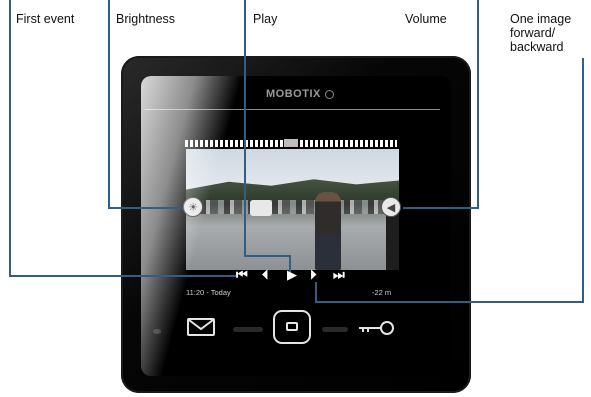 Image resolution: width=591 pixels, height=397 pixels. I want to click on line-volume, so click(441, 104).